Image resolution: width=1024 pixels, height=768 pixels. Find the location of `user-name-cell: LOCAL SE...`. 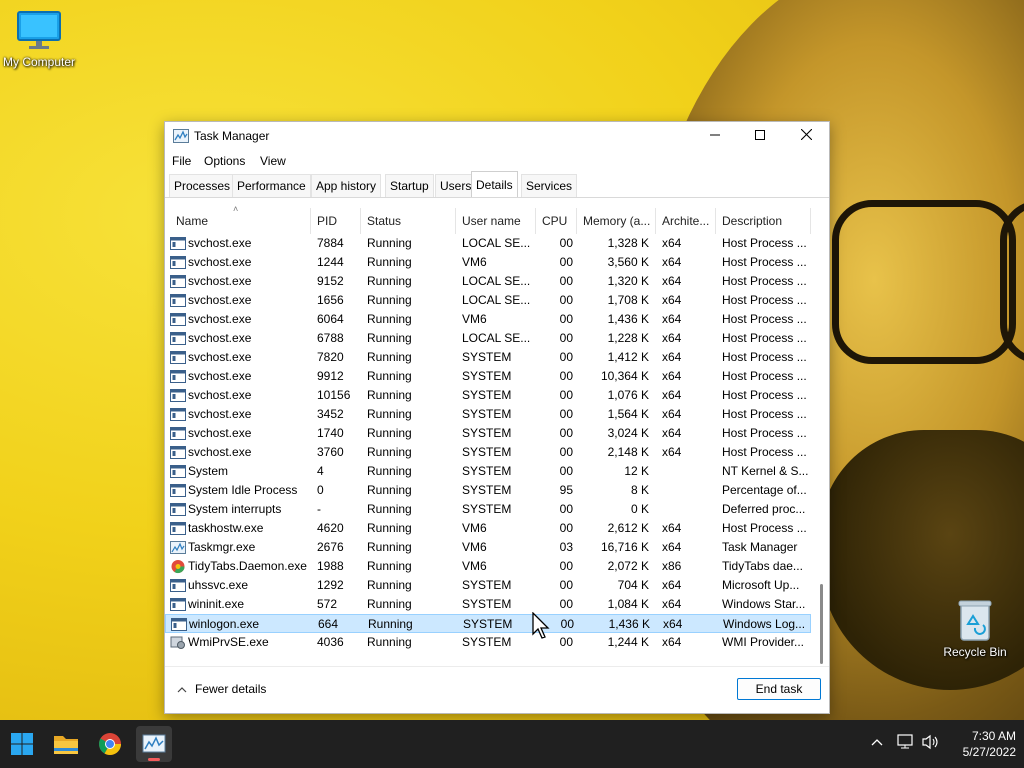

user-name-cell: LOCAL SE... is located at coordinates (496, 281).